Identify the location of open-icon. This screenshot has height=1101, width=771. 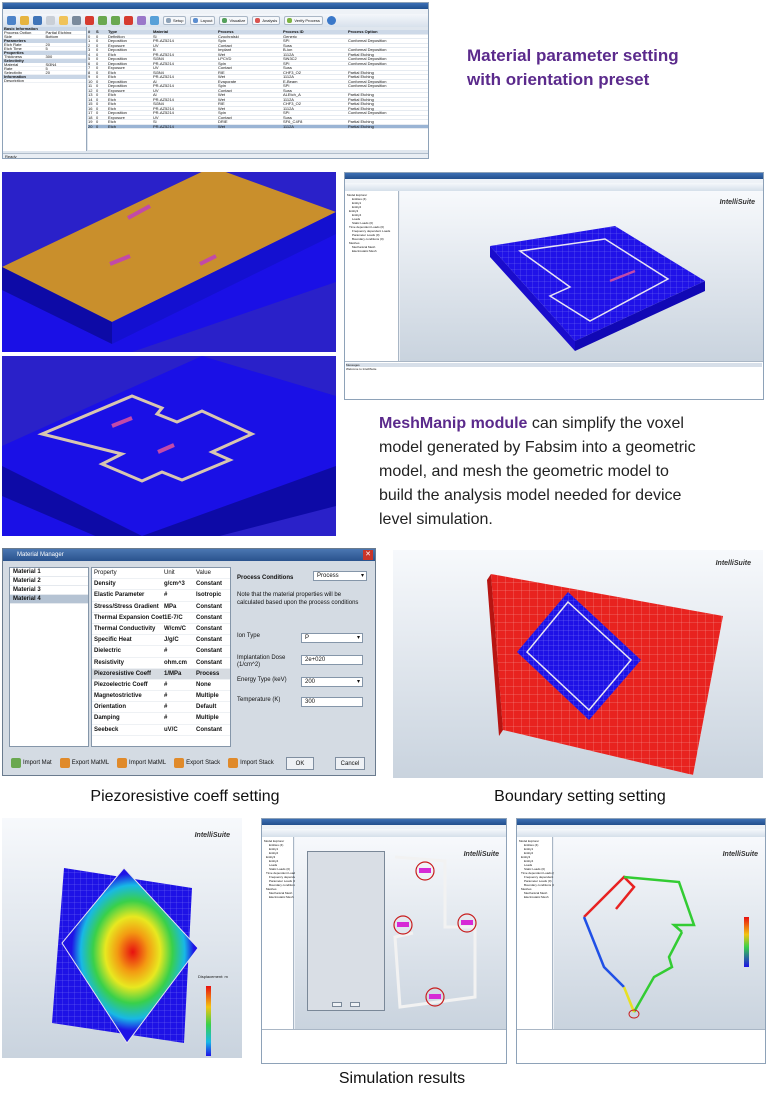
(24, 20).